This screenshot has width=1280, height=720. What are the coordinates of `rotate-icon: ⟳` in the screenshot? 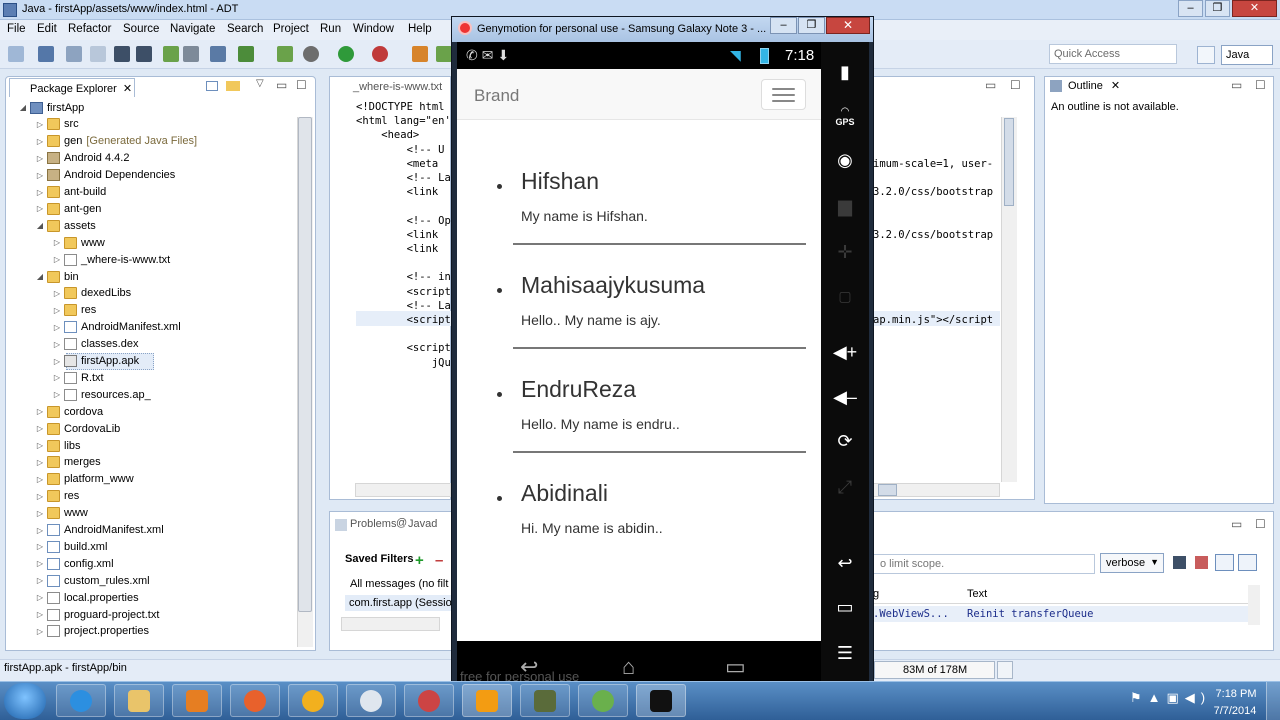 It's located at (845, 441).